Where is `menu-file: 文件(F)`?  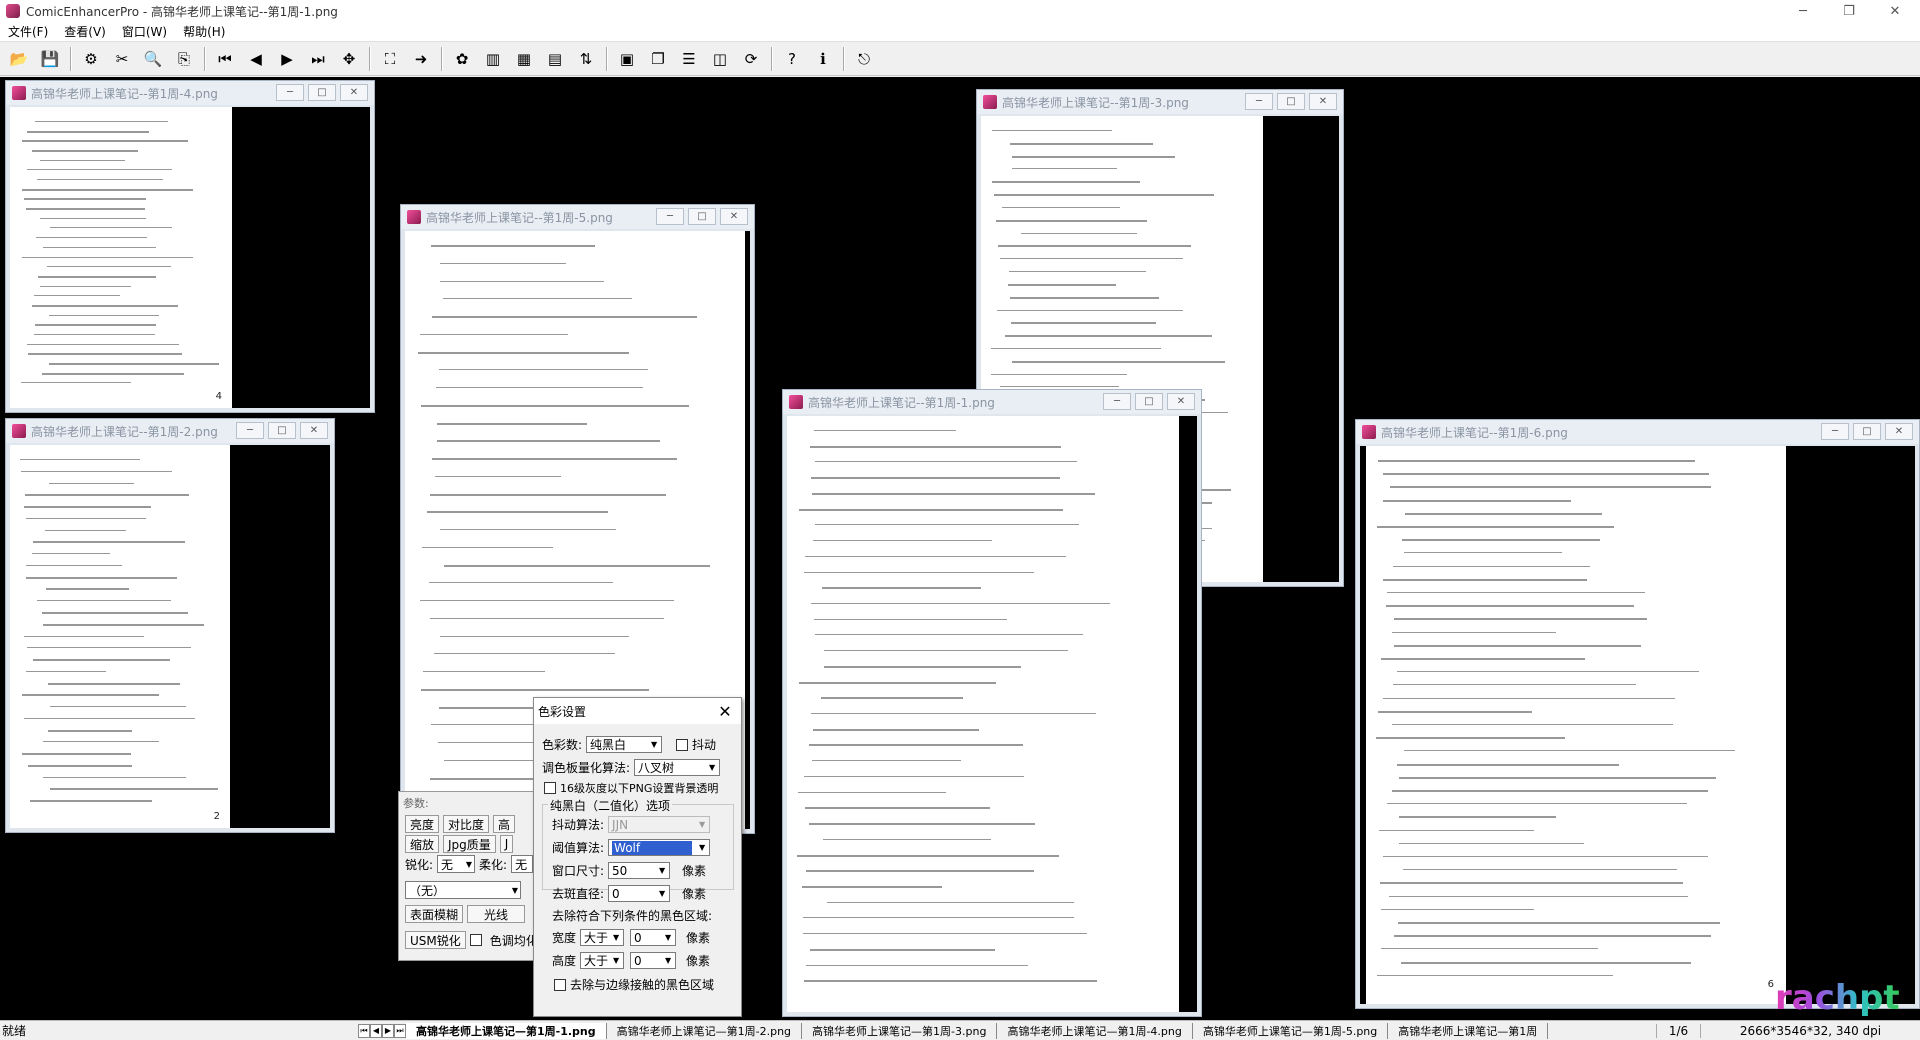 menu-file: 文件(F) is located at coordinates (28, 31).